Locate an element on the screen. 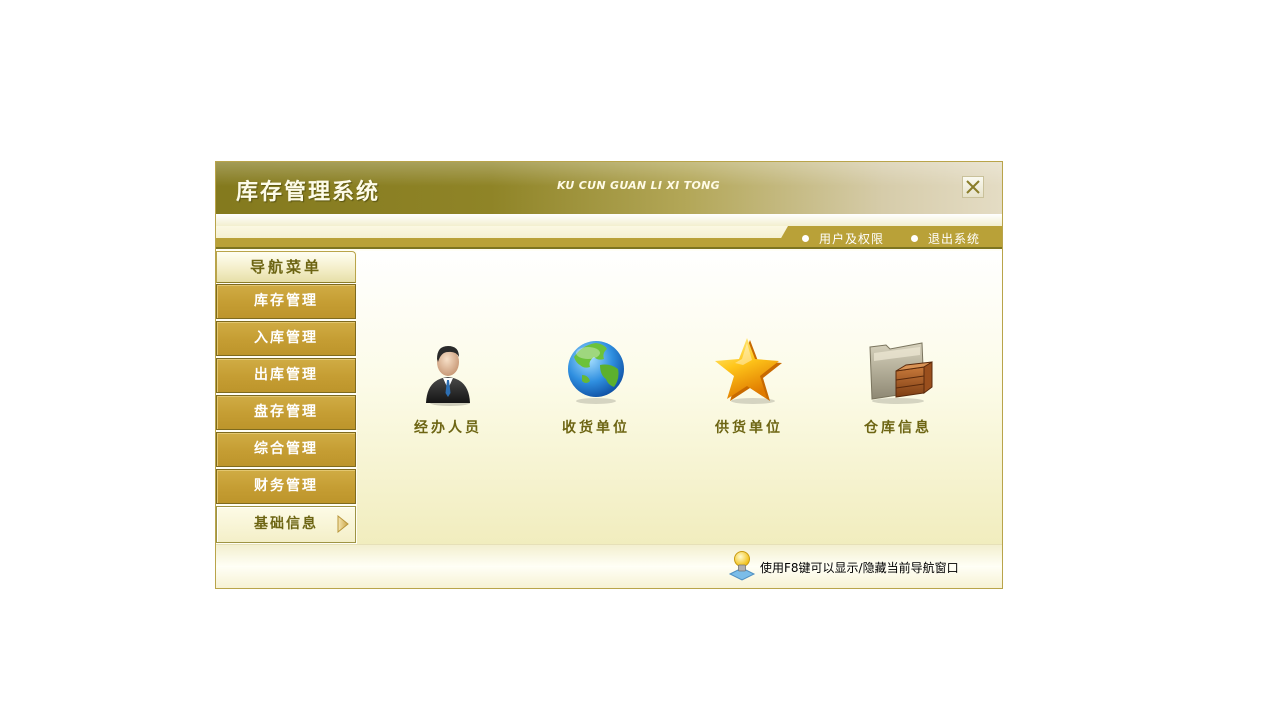 Image resolution: width=1280 pixels, height=720 pixels. sidebar-item-label: 库存管理 is located at coordinates (286, 301).